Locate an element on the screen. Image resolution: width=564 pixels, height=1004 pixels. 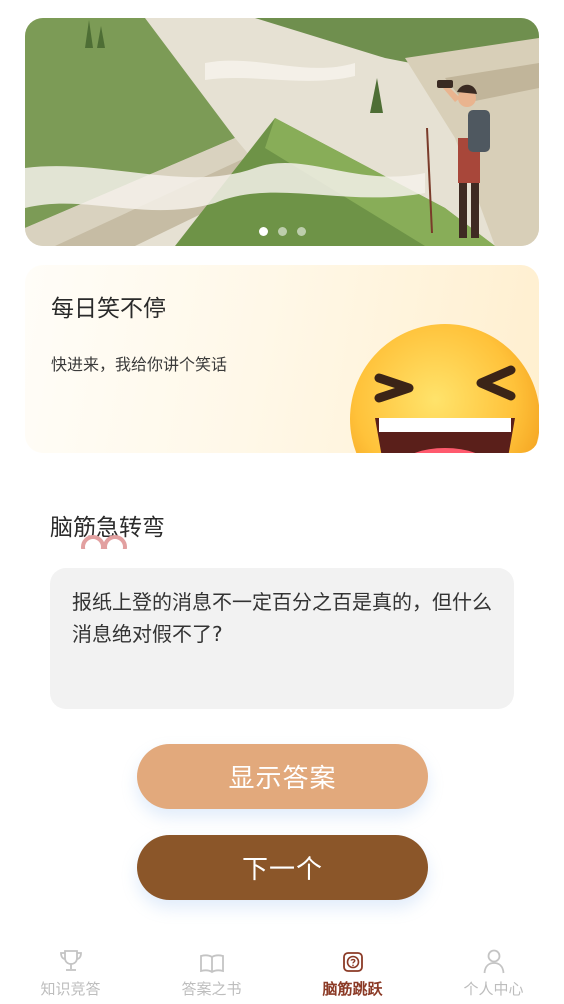
tab-personal-center: 个人中心 is located at coordinates (493, 971).